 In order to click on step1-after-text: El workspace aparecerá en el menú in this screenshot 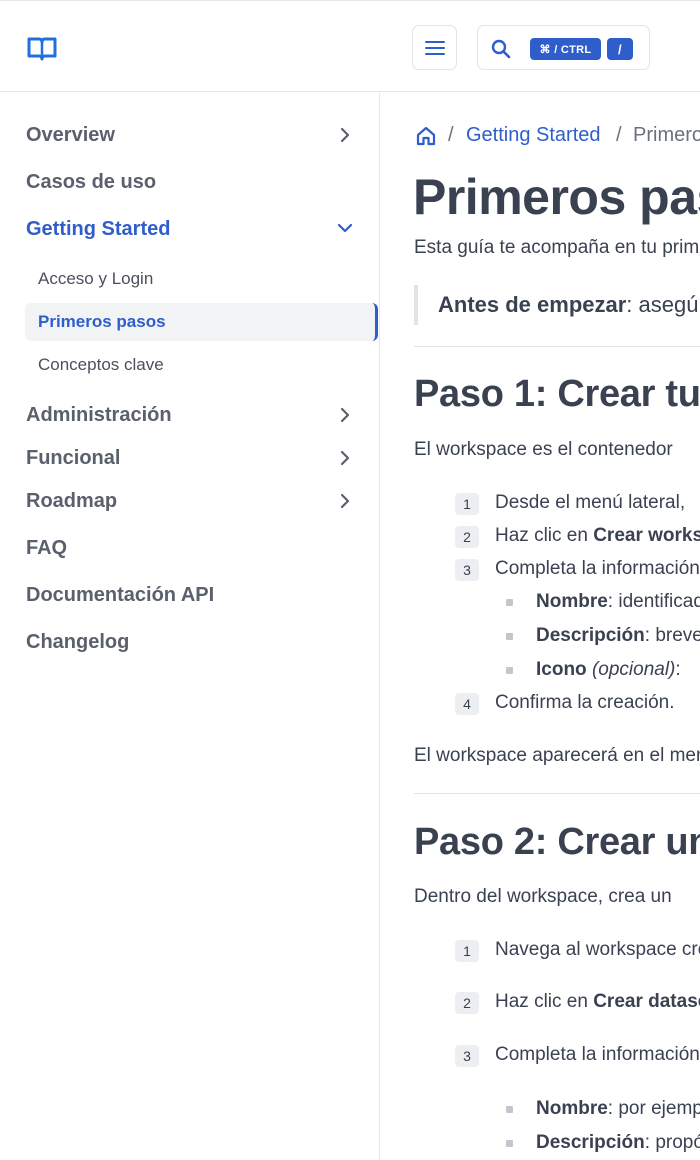, I will do `click(557, 755)`.